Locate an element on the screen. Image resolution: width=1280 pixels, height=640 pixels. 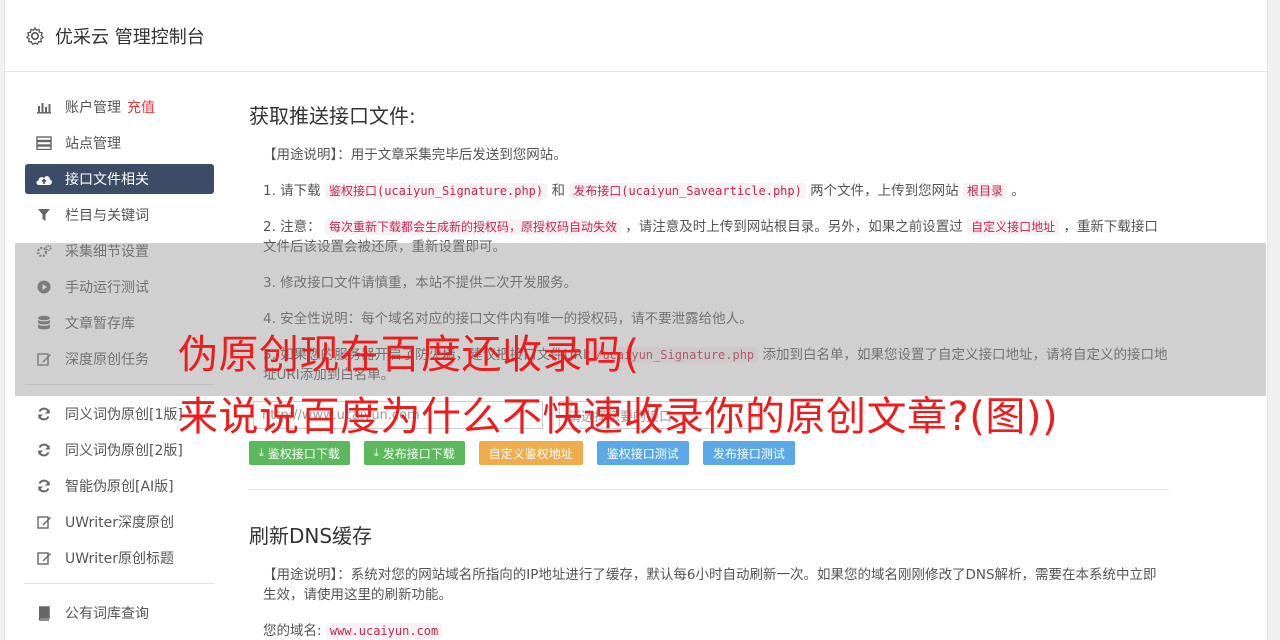
sidebar-item-label: UWriter深度原创 is located at coordinates (119, 523).